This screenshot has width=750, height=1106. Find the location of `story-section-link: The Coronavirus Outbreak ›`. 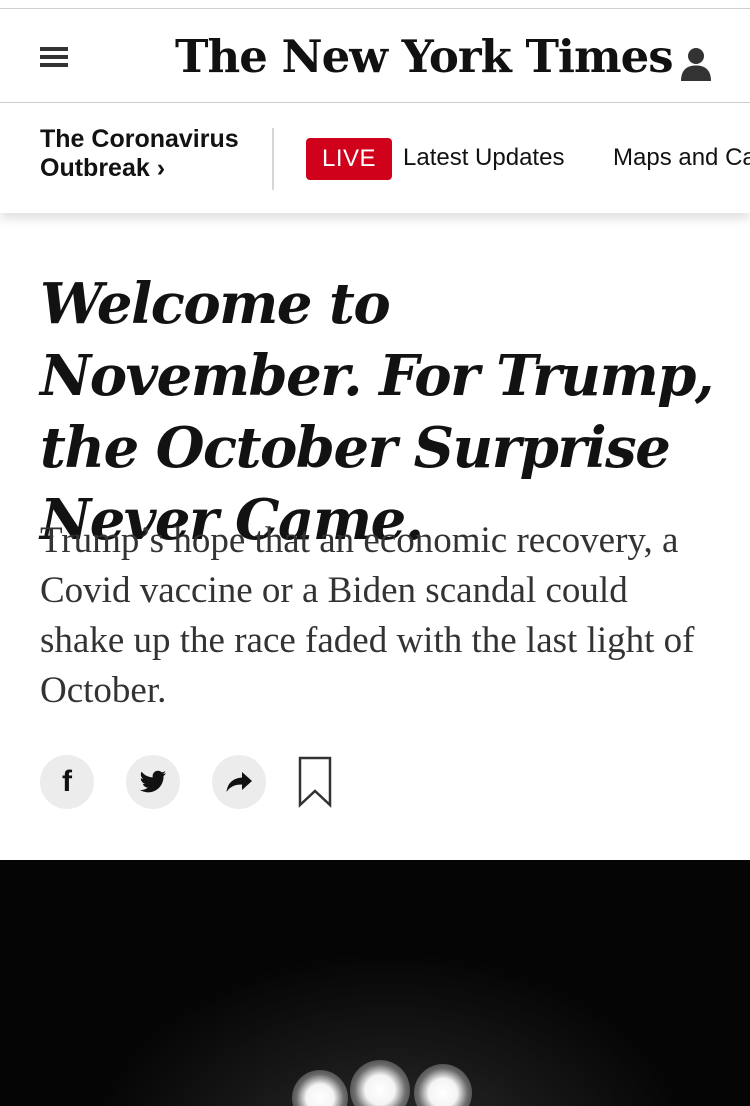

story-section-link: The Coronavirus Outbreak › is located at coordinates (150, 154).